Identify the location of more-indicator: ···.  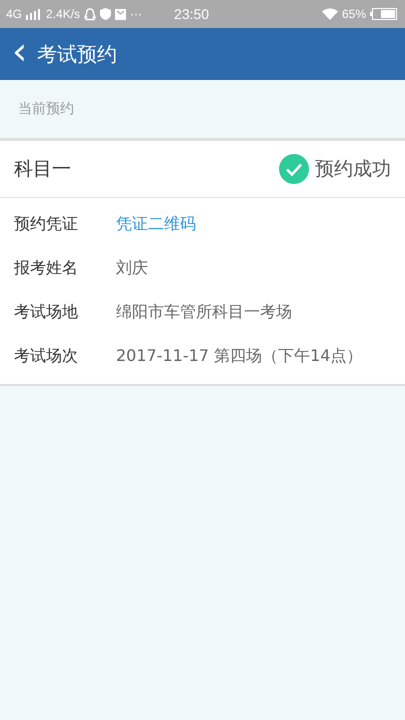
(136, 14).